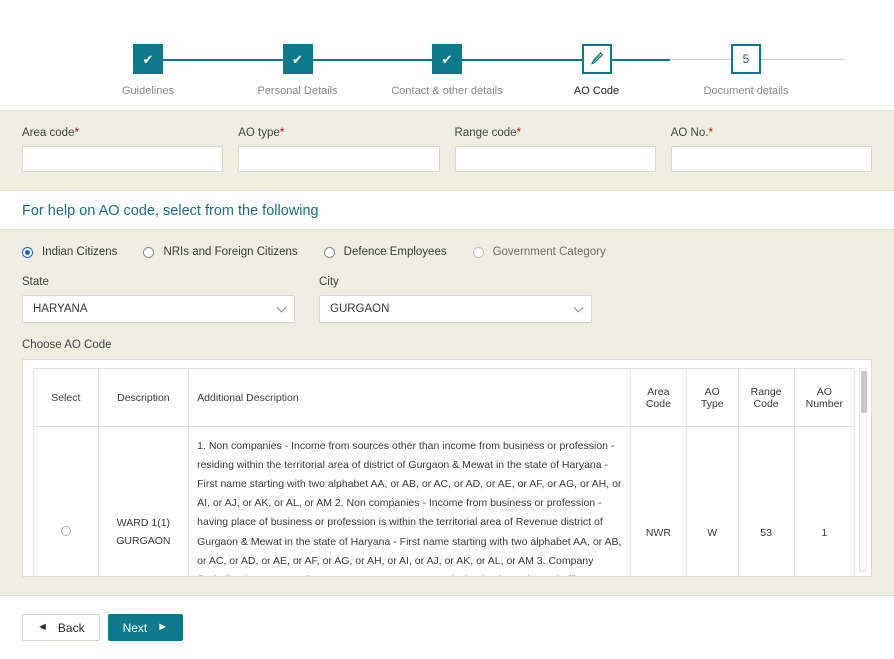 The width and height of the screenshot is (894, 659). What do you see at coordinates (163, 627) in the screenshot?
I see `arrow-right-icon: ►` at bounding box center [163, 627].